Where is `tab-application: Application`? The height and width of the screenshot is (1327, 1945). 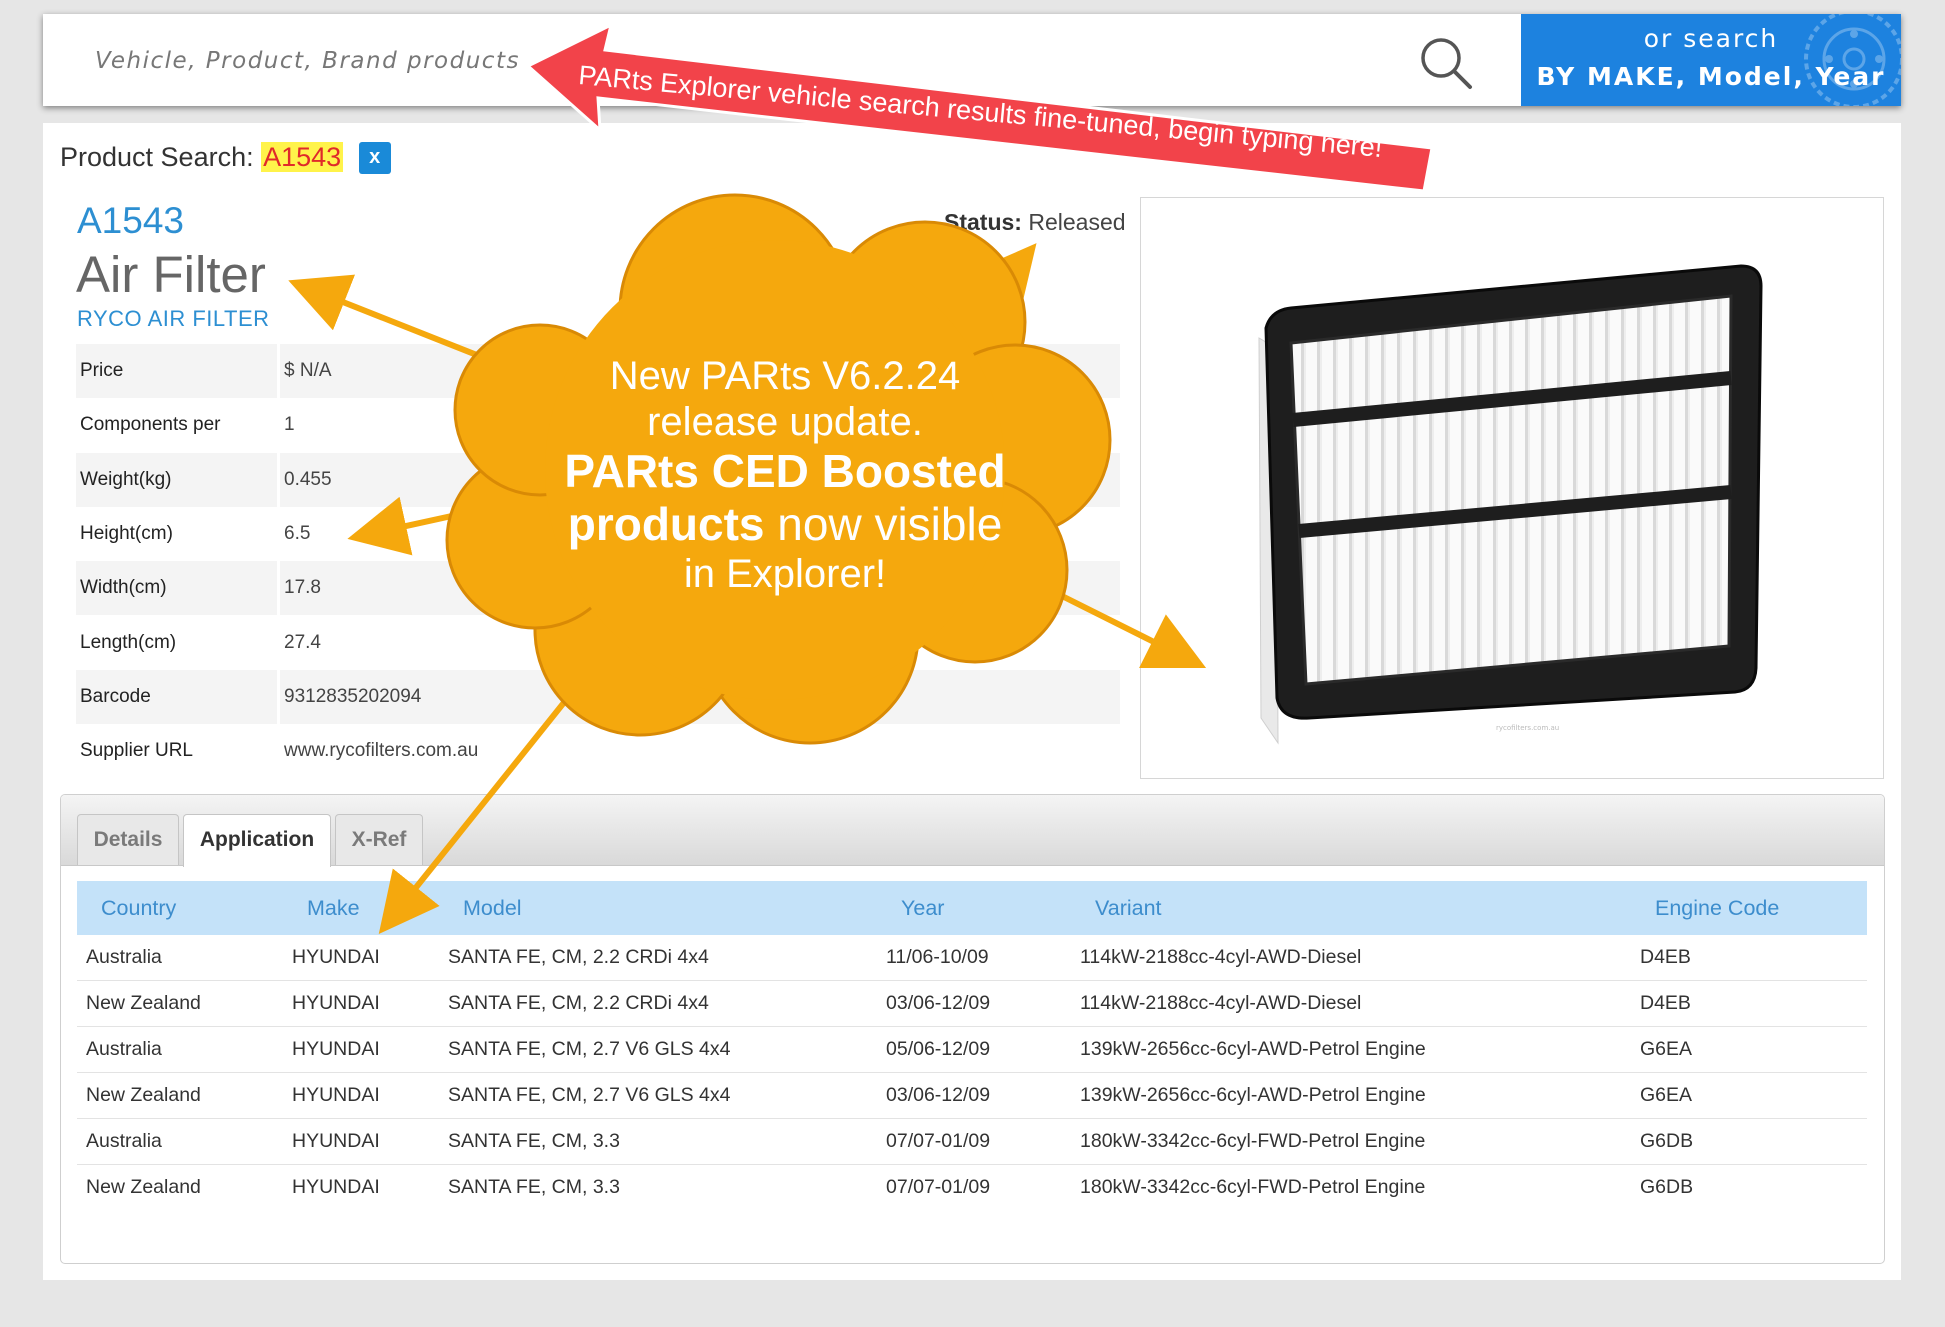
tab-application: Application is located at coordinates (257, 840).